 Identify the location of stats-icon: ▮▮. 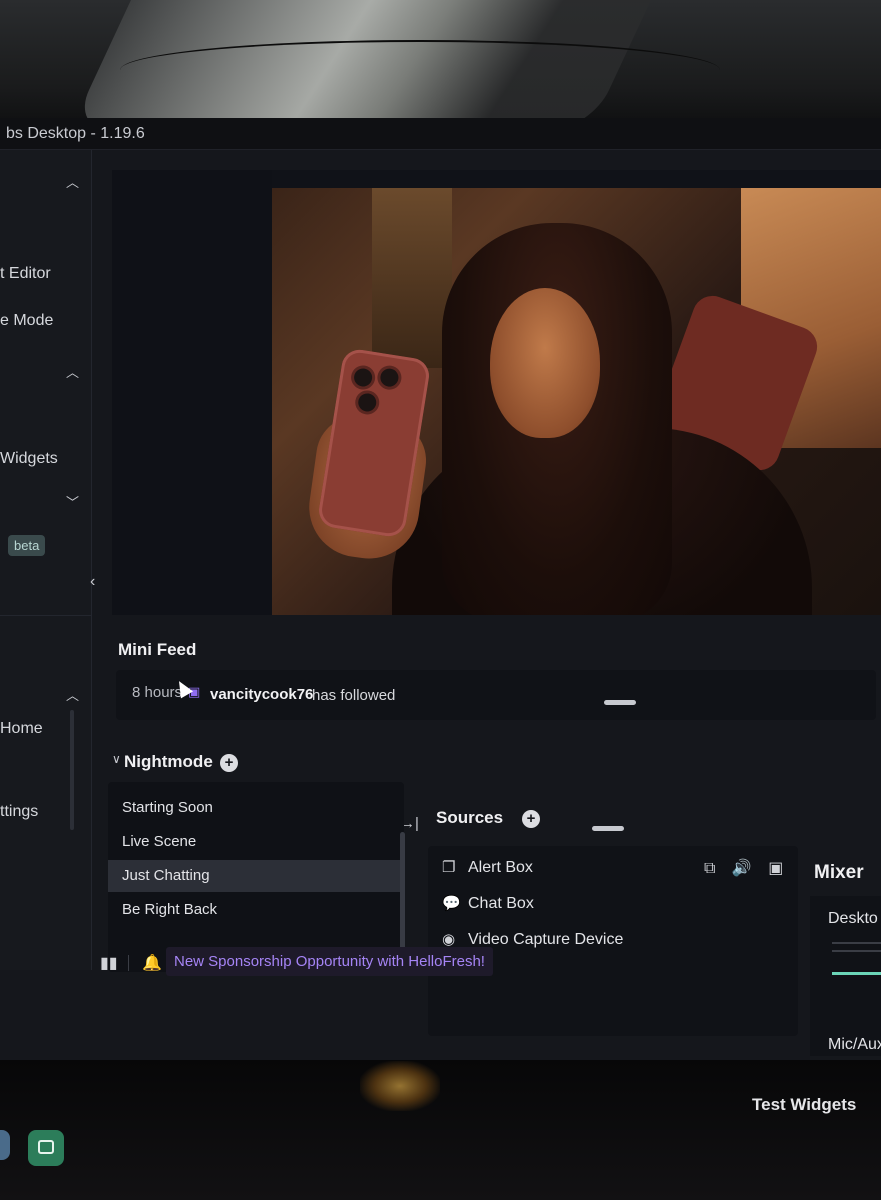
(109, 963).